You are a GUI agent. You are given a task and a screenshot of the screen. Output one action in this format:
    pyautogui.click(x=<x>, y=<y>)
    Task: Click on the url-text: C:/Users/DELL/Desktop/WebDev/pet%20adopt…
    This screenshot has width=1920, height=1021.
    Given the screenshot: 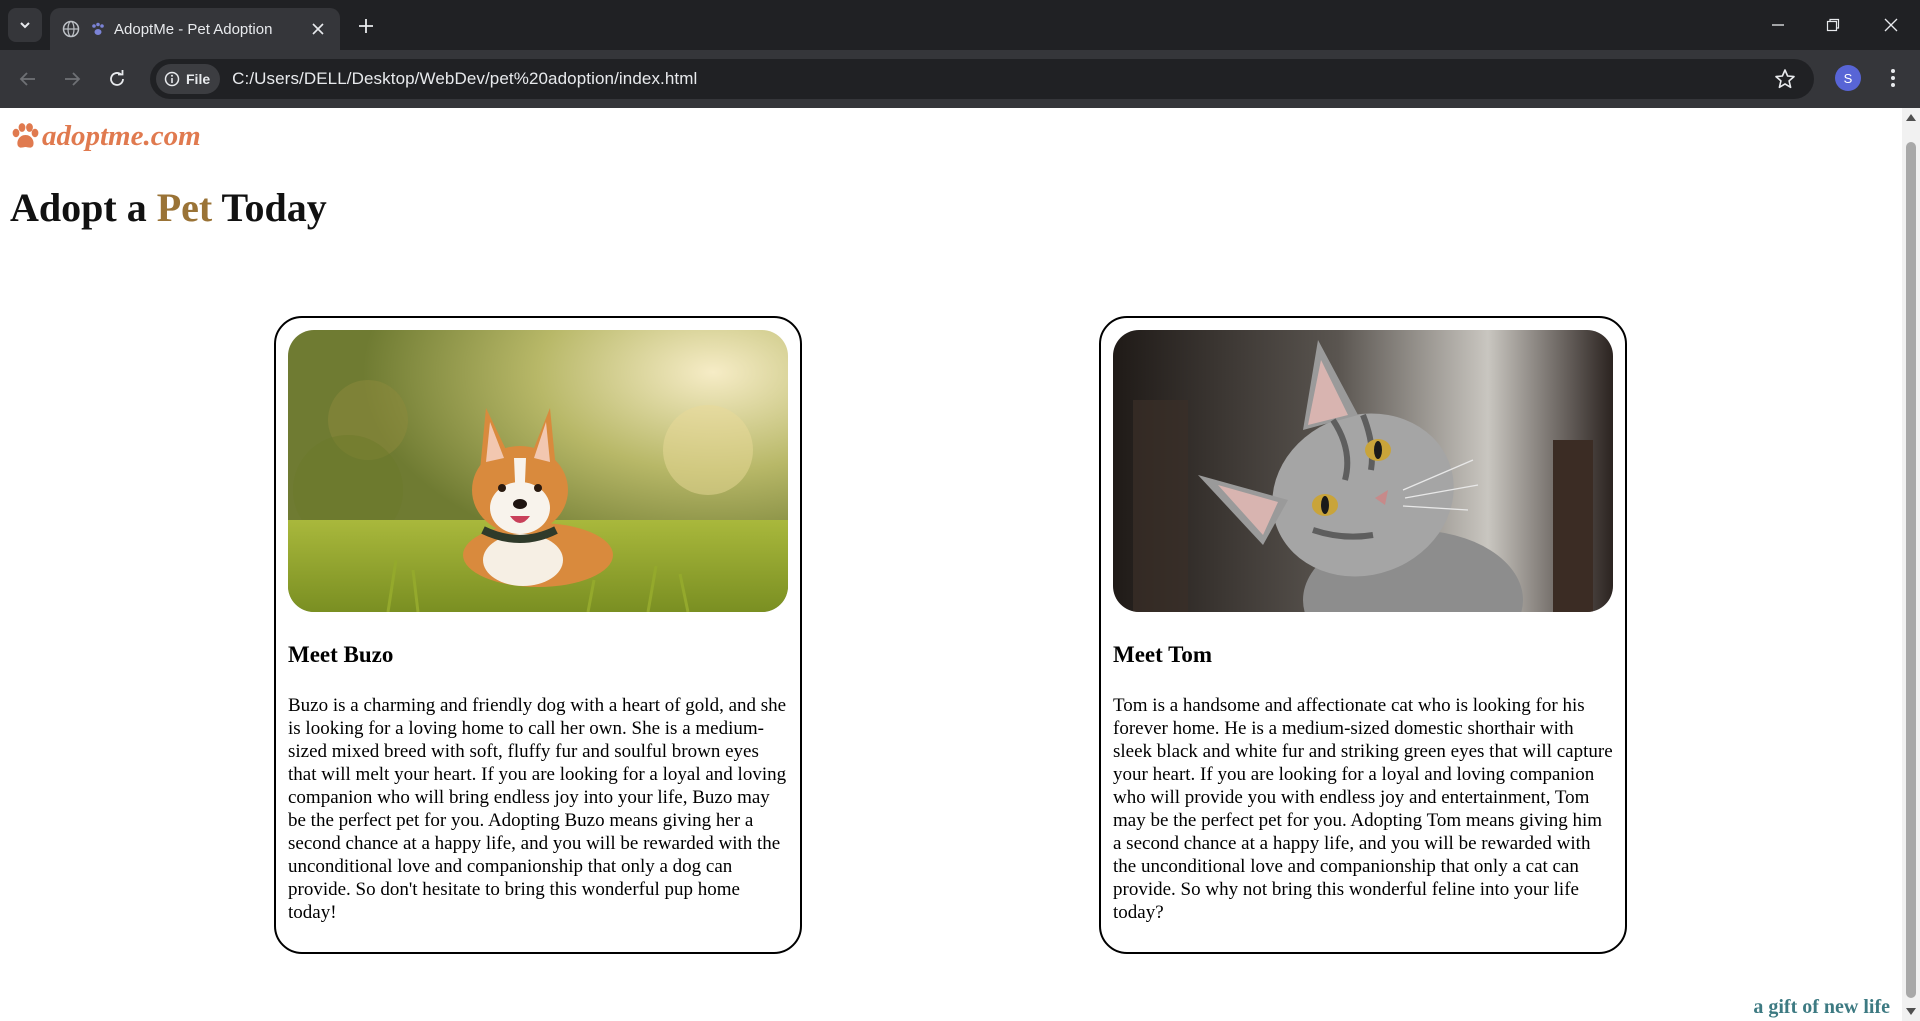 What is the action you would take?
    pyautogui.click(x=464, y=79)
    